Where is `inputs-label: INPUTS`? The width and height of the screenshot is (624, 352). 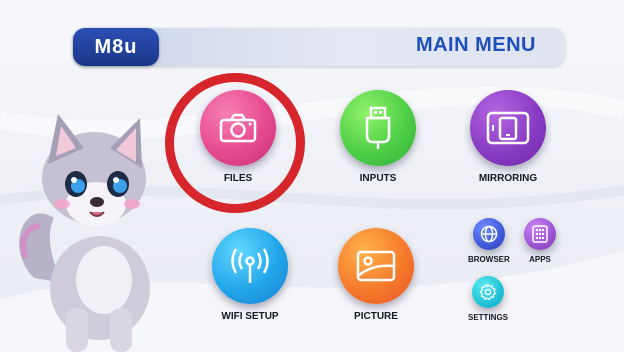
inputs-label: INPUTS is located at coordinates (378, 178).